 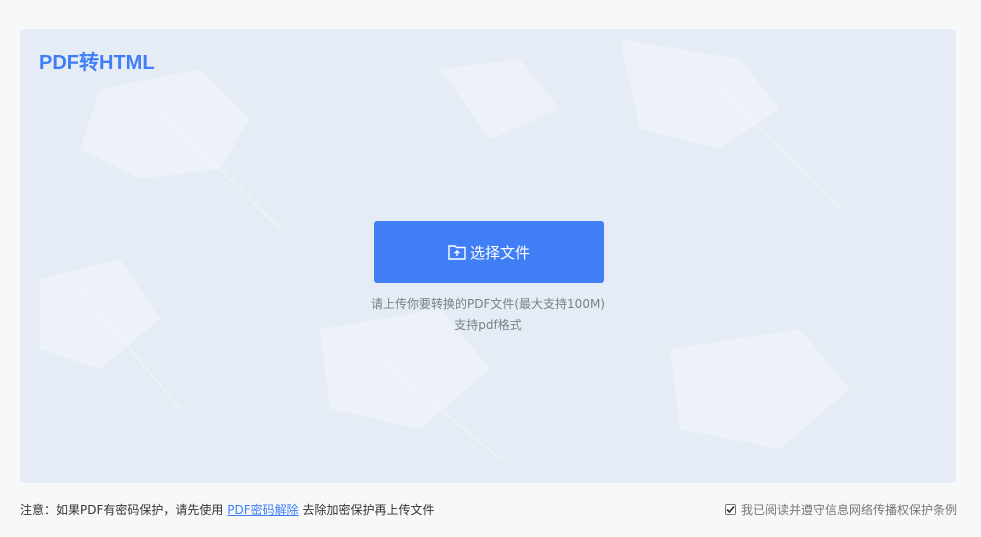 What do you see at coordinates (122, 510) in the screenshot?
I see `notice-prefix: 注意：如果PDF有密码保护，请先使用` at bounding box center [122, 510].